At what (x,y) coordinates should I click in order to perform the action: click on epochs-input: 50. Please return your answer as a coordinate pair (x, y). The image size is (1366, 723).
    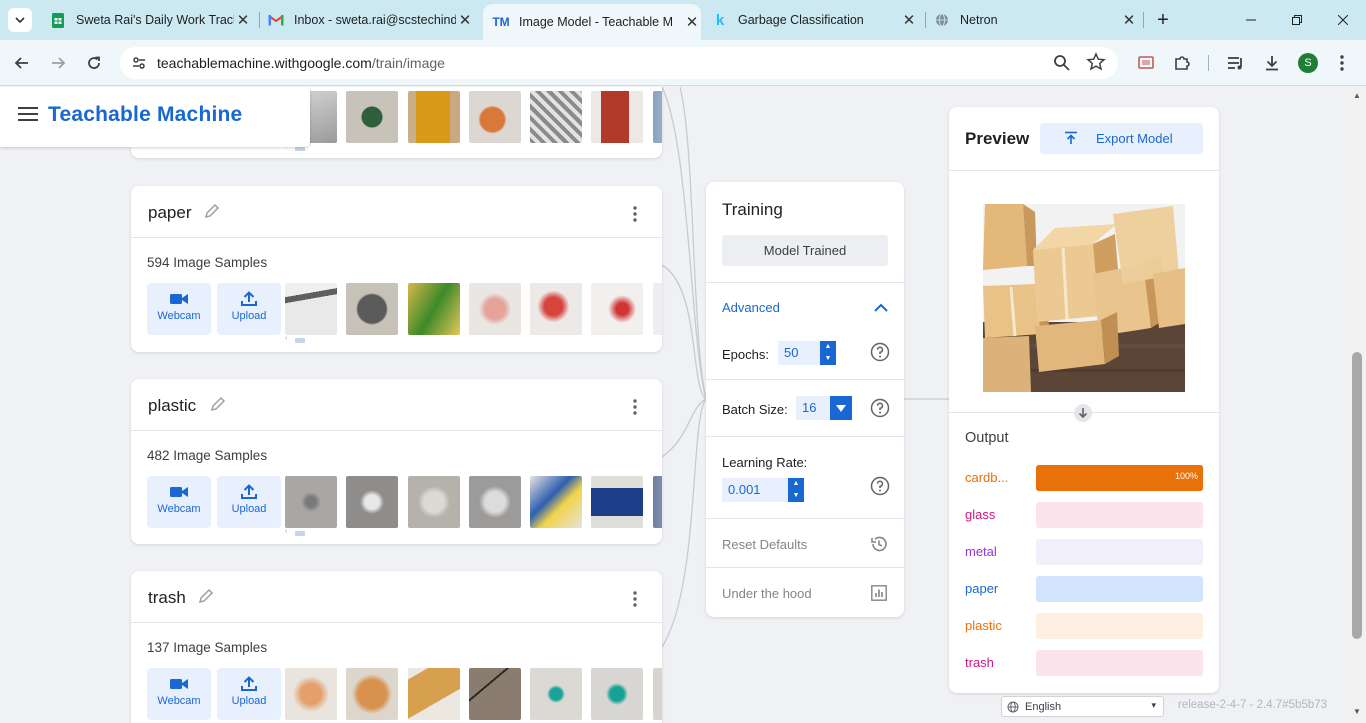
    Looking at the image, I should click on (800, 353).